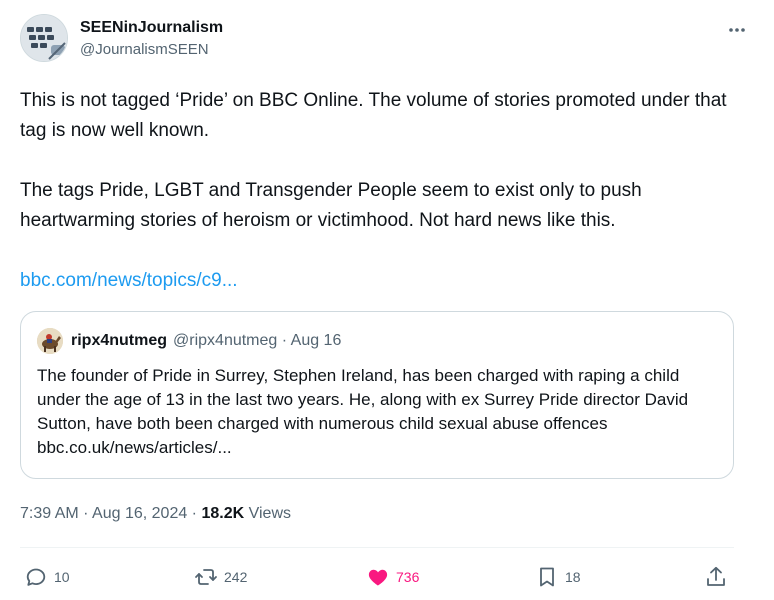 The image size is (774, 600). I want to click on author-names: SEENinJournalism @JournalismSEEN, so click(151, 39).